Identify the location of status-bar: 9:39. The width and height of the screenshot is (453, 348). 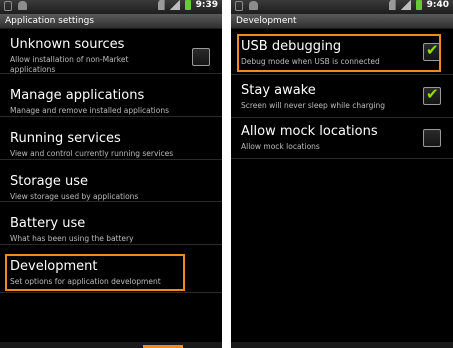
(111, 7).